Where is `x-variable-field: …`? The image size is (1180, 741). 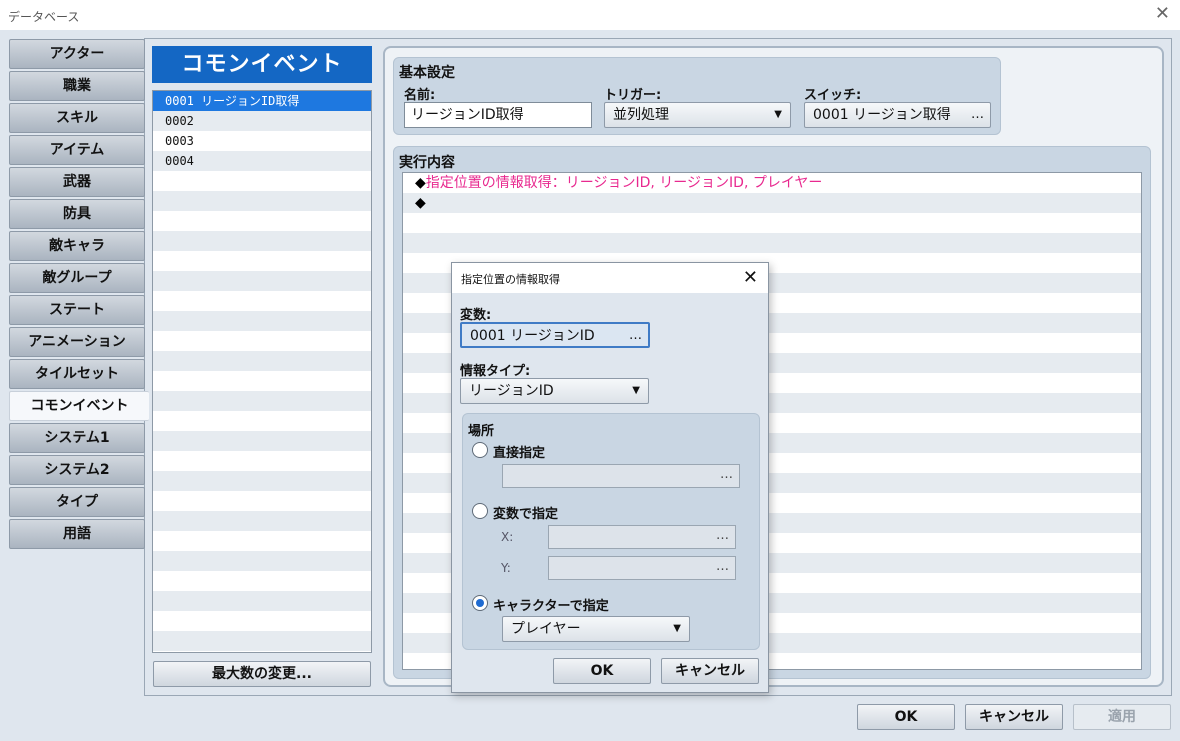 x-variable-field: … is located at coordinates (642, 537).